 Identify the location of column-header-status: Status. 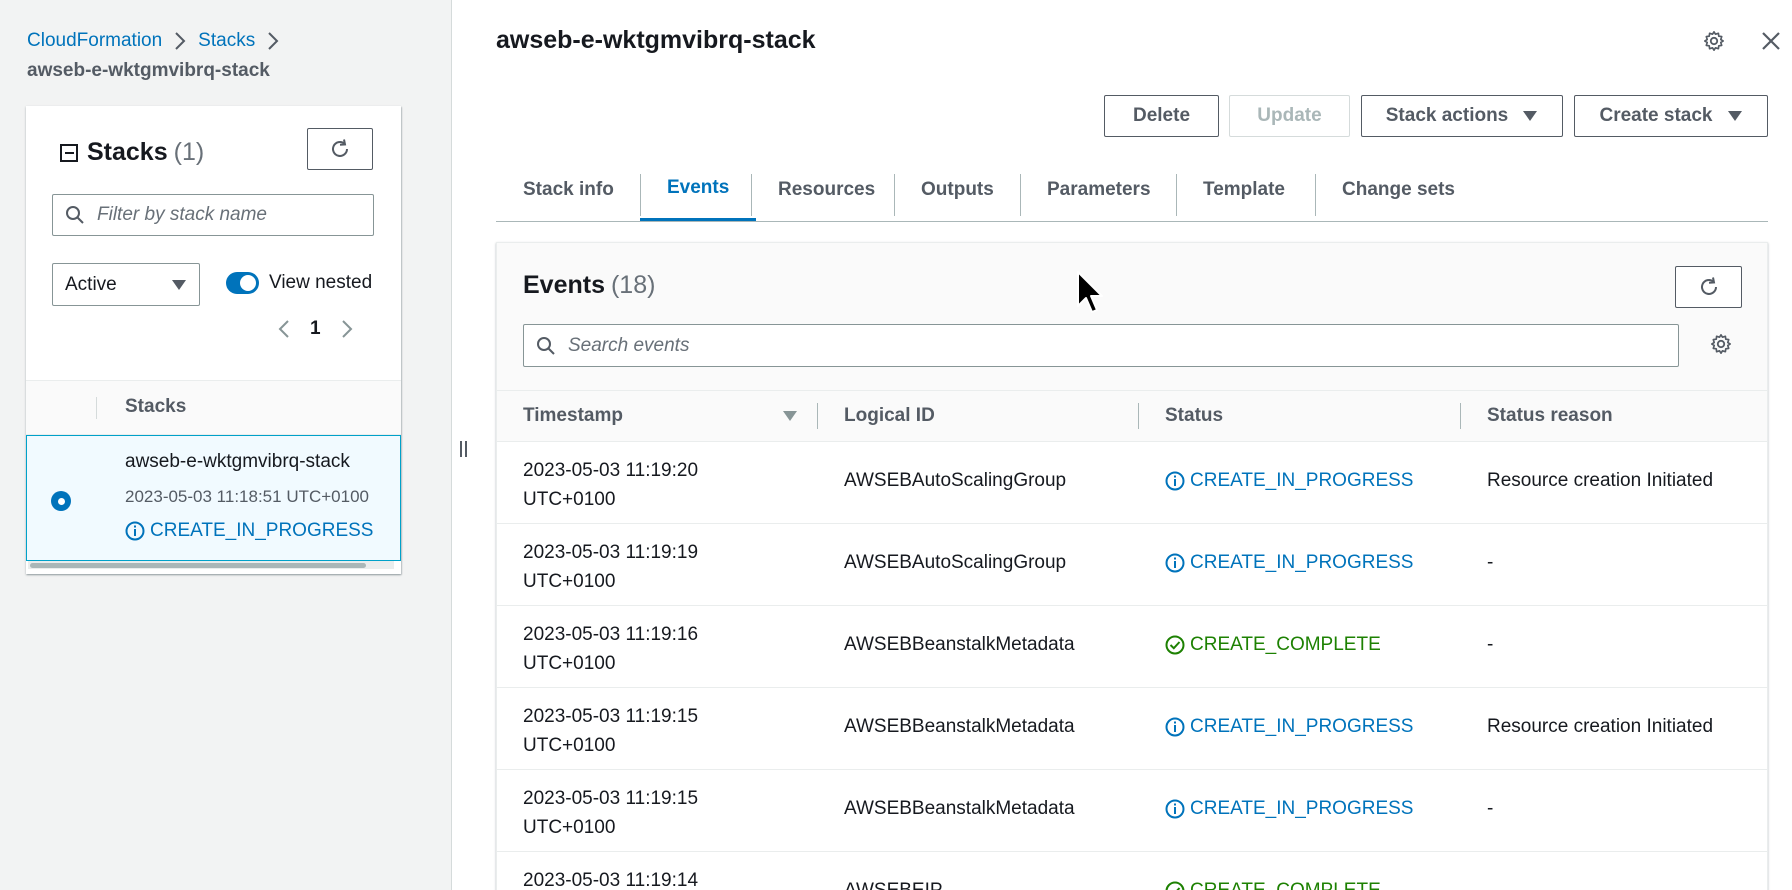
(1194, 416).